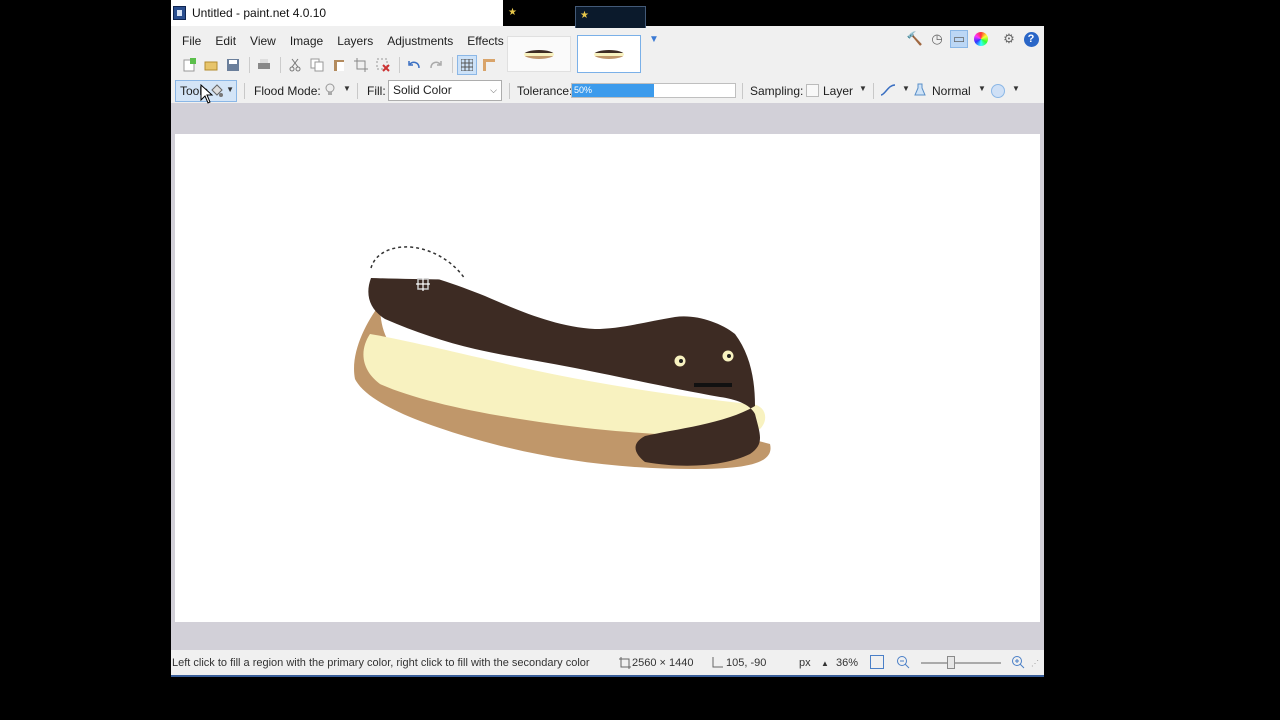  What do you see at coordinates (259, 13) in the screenshot?
I see `window-title: Untitled - paint.net 4.0.10` at bounding box center [259, 13].